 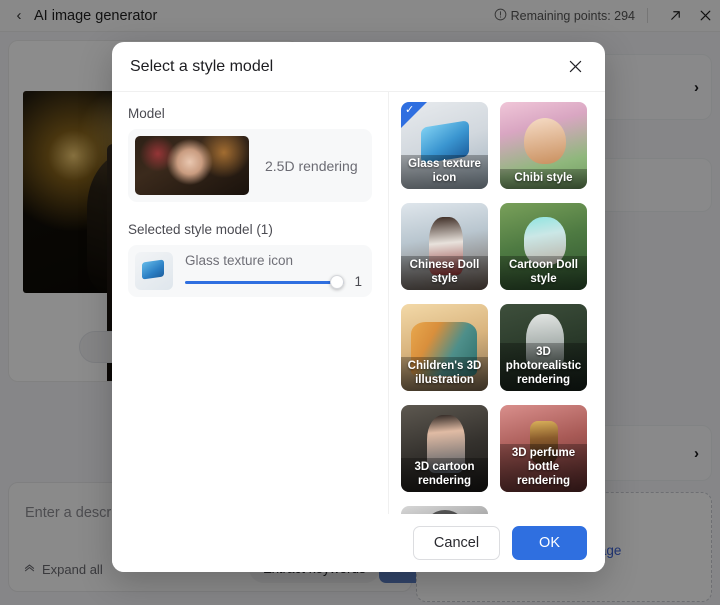 I want to click on style-label: Children's 3D illustration, so click(x=444, y=374).